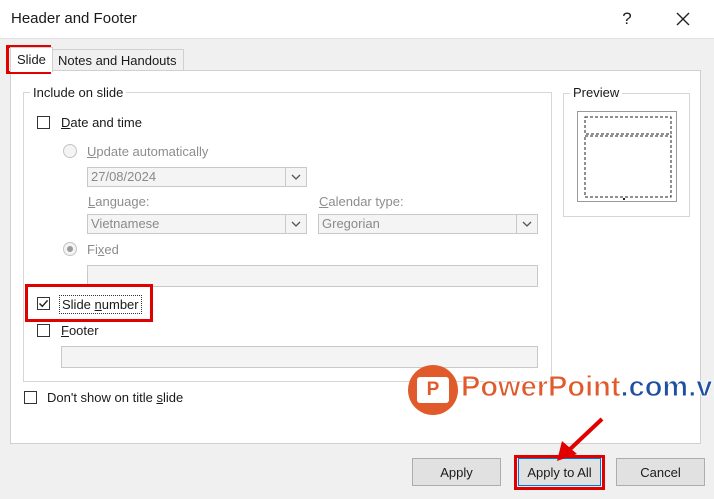 This screenshot has width=714, height=499. What do you see at coordinates (101, 122) in the screenshot?
I see `date-time-label: Date and time` at bounding box center [101, 122].